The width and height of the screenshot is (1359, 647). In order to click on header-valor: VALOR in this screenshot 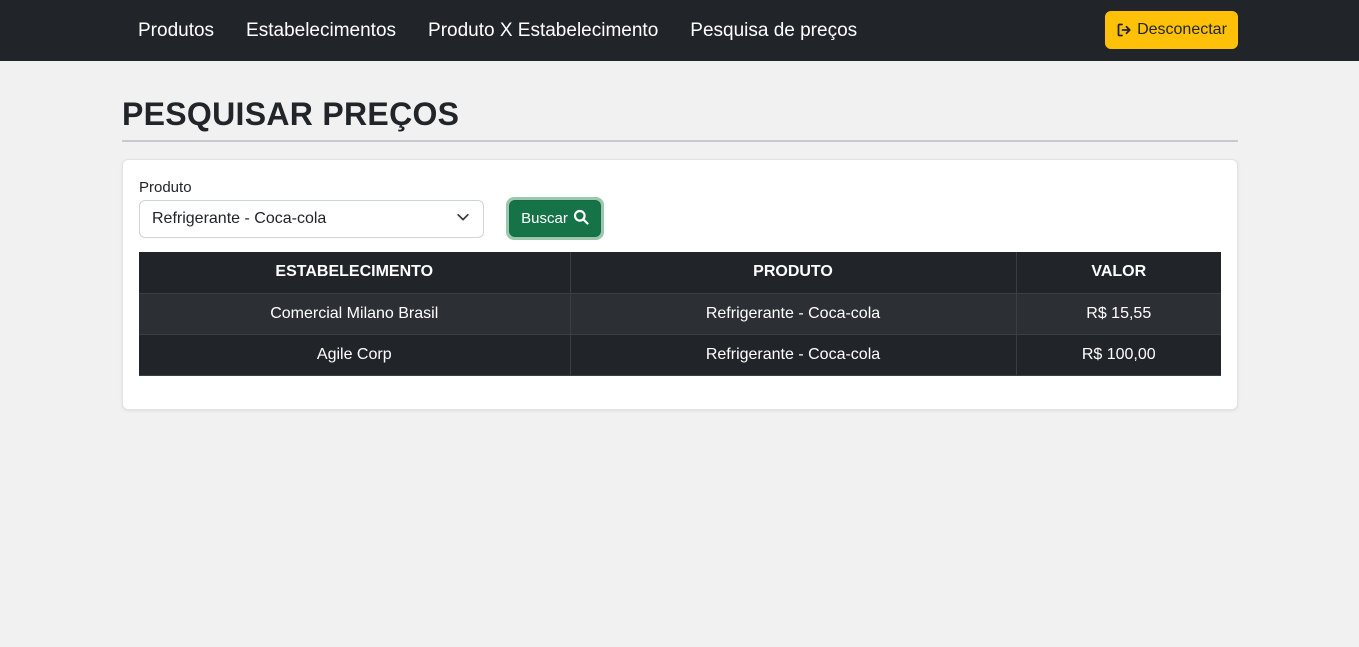, I will do `click(1118, 273)`.